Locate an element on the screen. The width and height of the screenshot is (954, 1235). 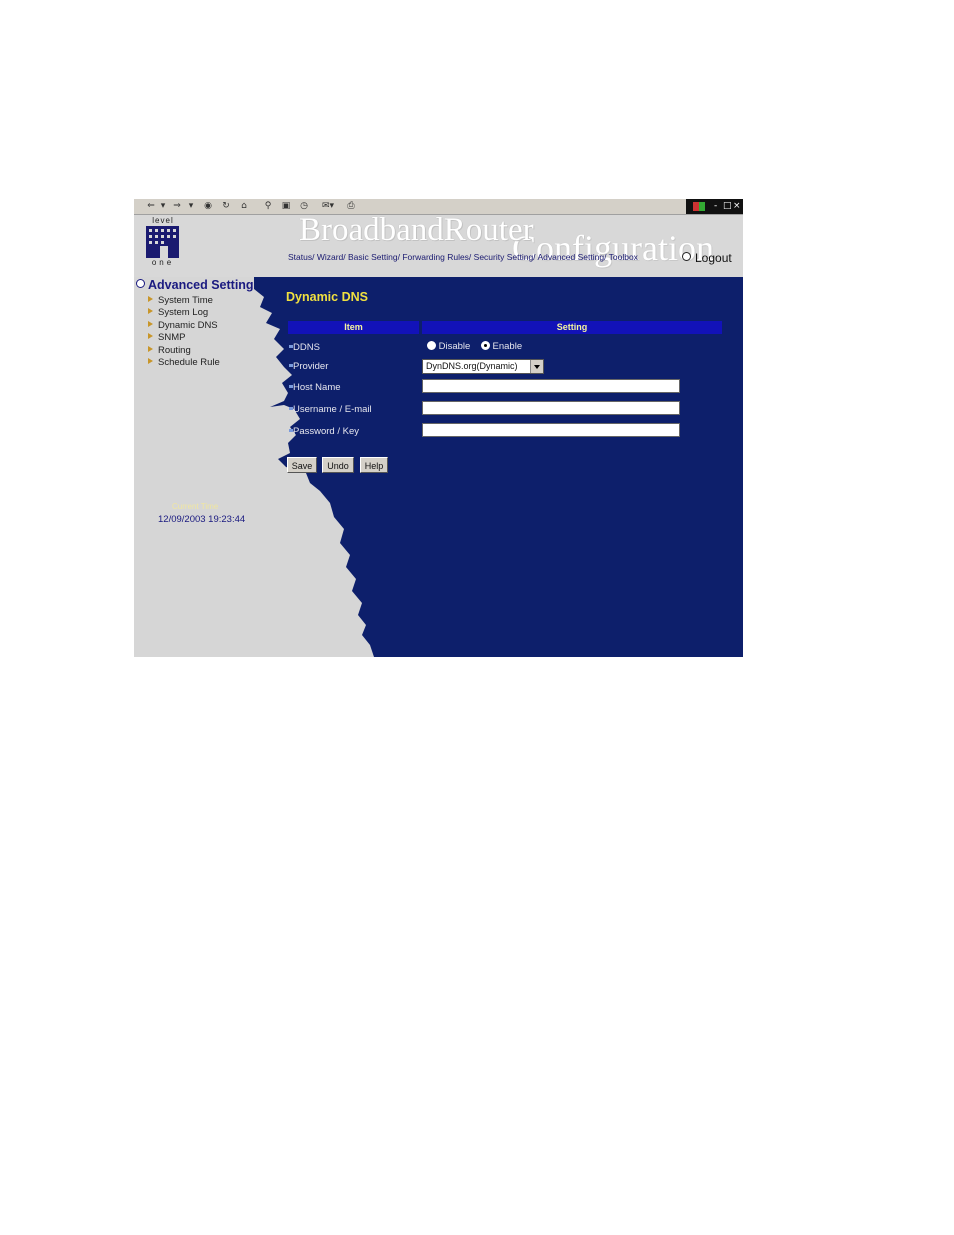
sidebar-heading-label: Advanced Setting is located at coordinates (201, 285).